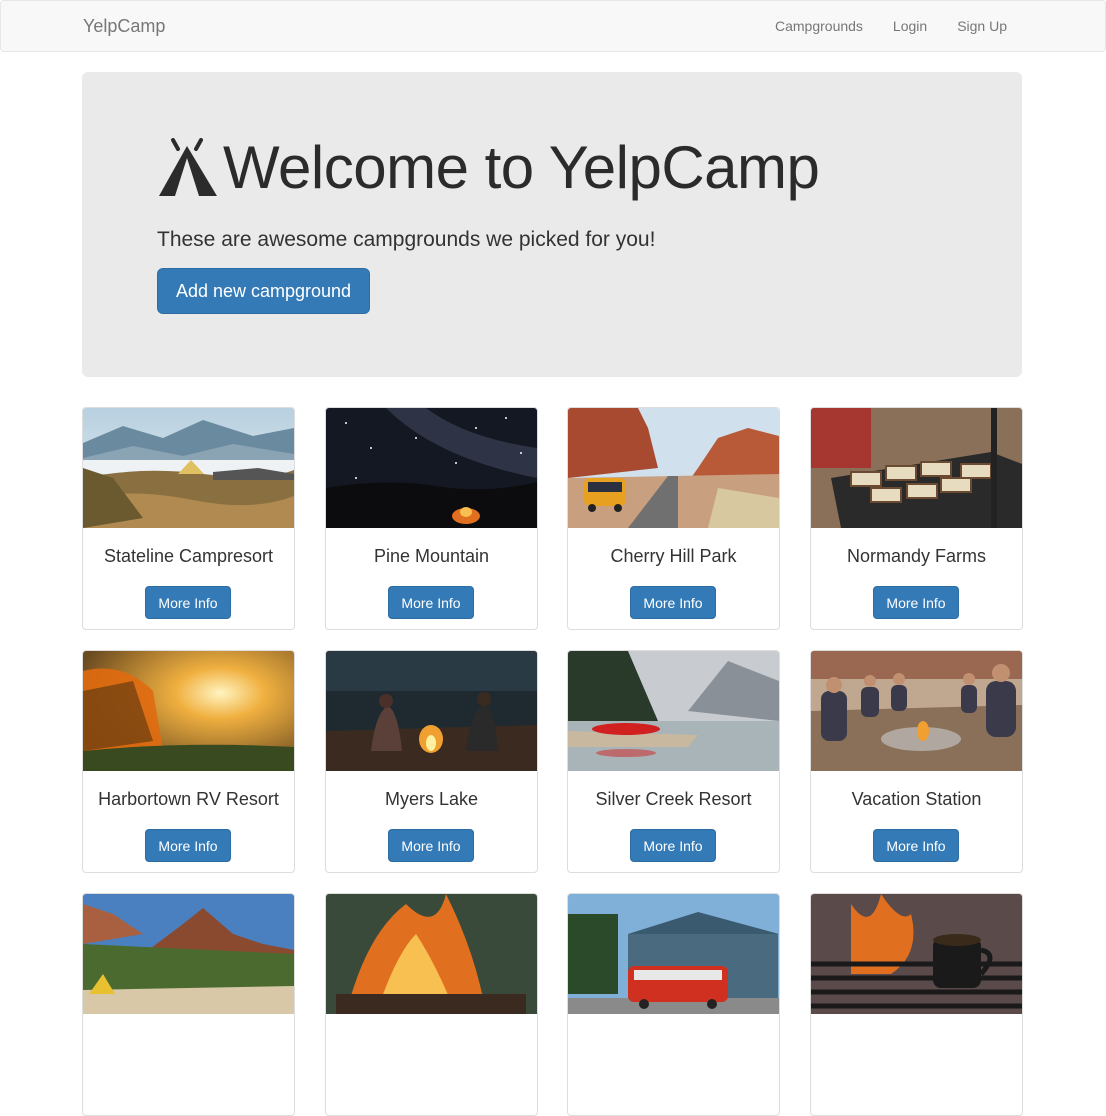 This screenshot has height=1116, width=1106. I want to click on fire-closeup-image, so click(431, 954).